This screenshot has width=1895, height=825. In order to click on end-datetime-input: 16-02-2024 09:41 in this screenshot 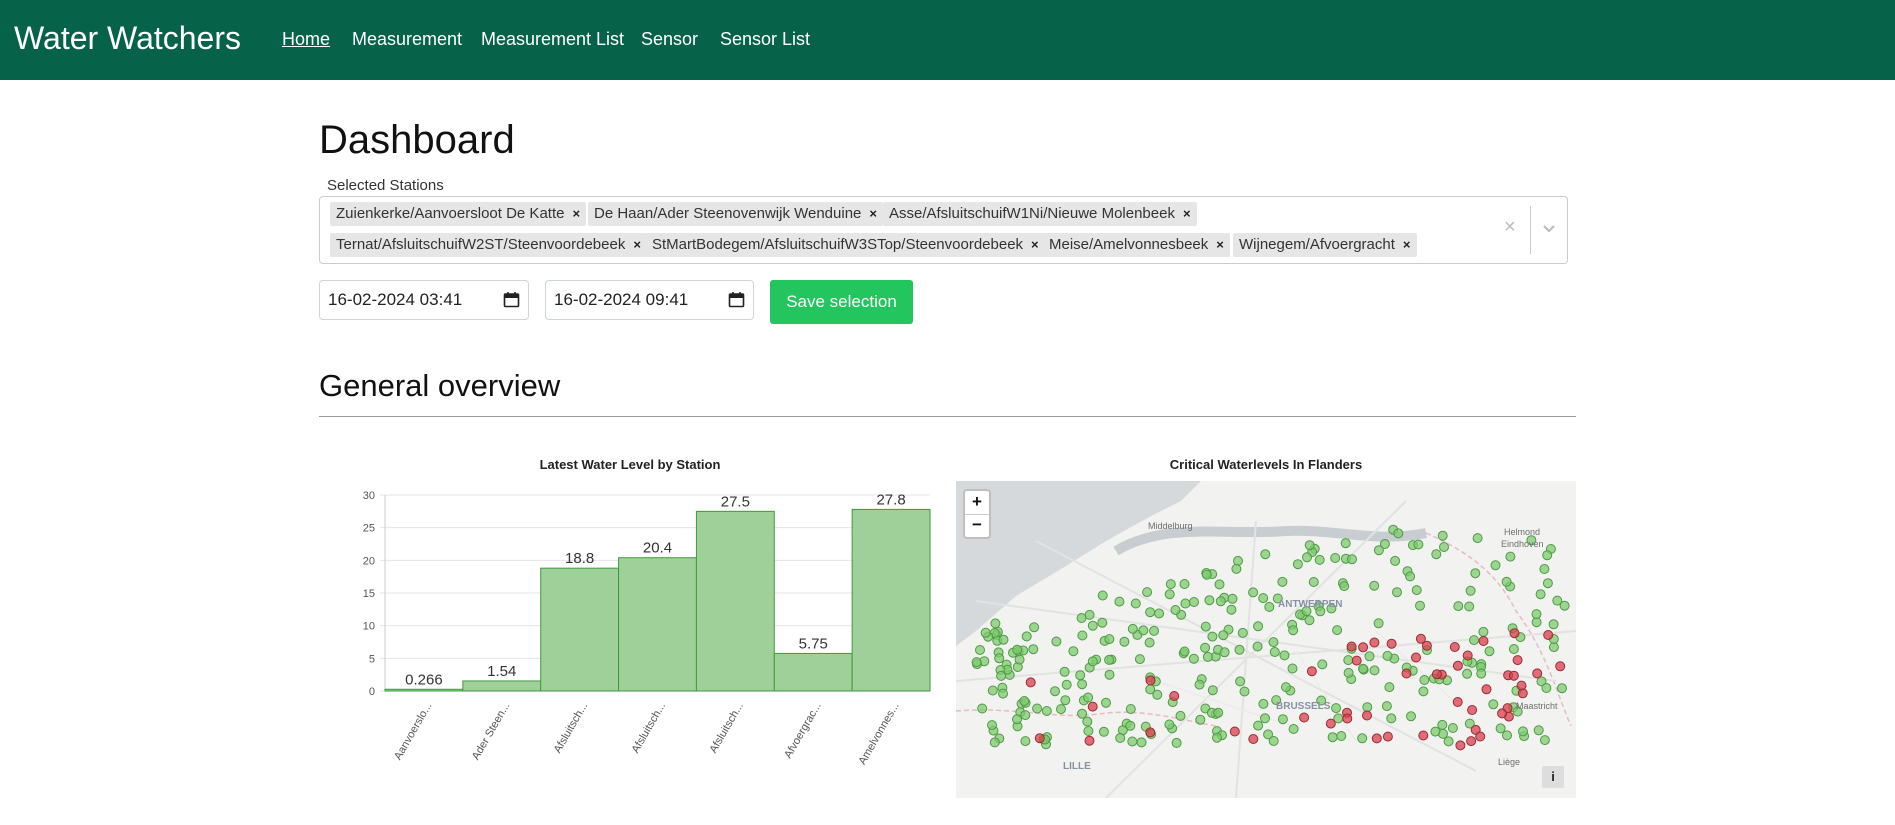, I will do `click(649, 300)`.